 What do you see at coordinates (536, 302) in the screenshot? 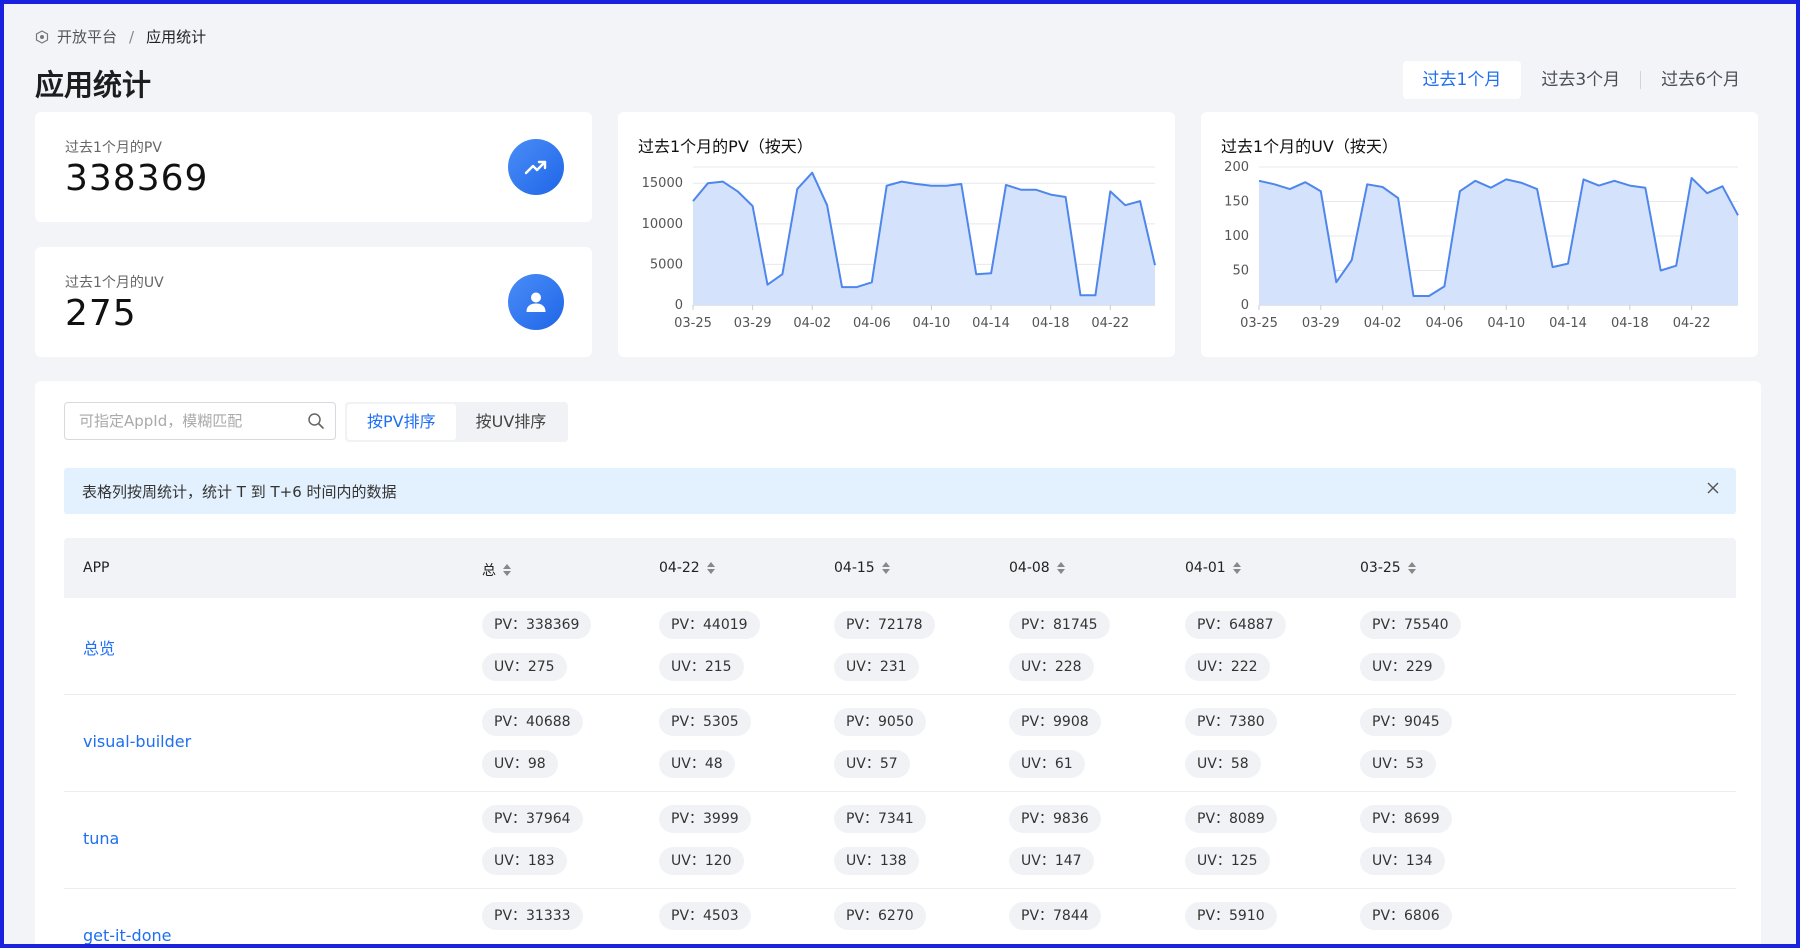
I see `user-icon` at bounding box center [536, 302].